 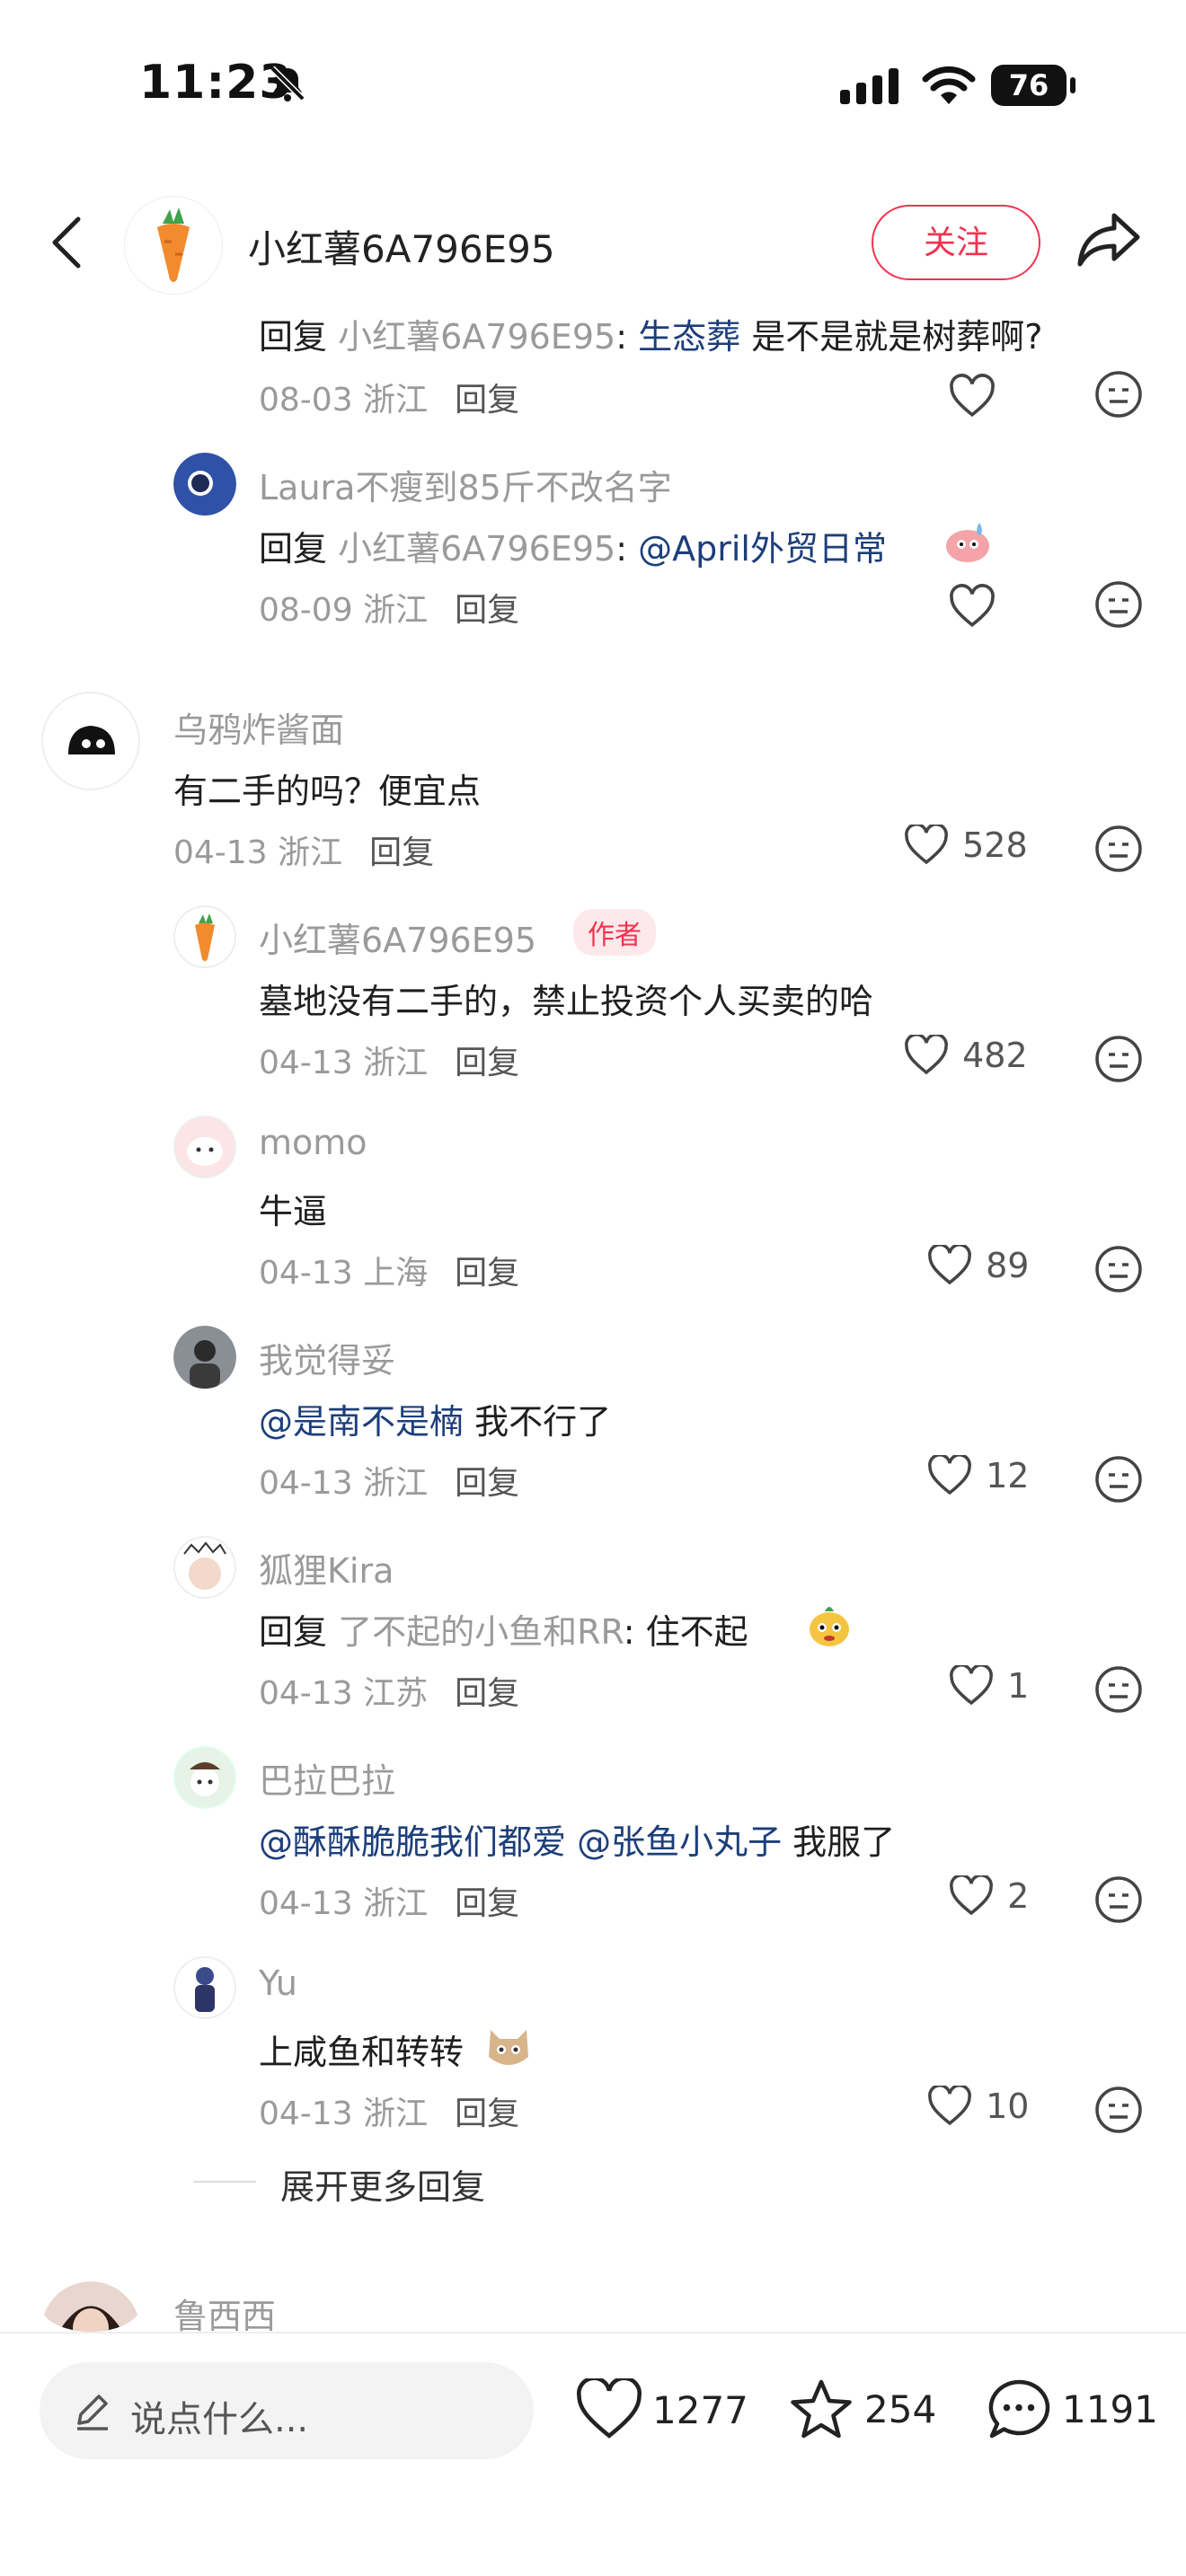 What do you see at coordinates (1110, 2408) in the screenshot?
I see `comment-count: 1191` at bounding box center [1110, 2408].